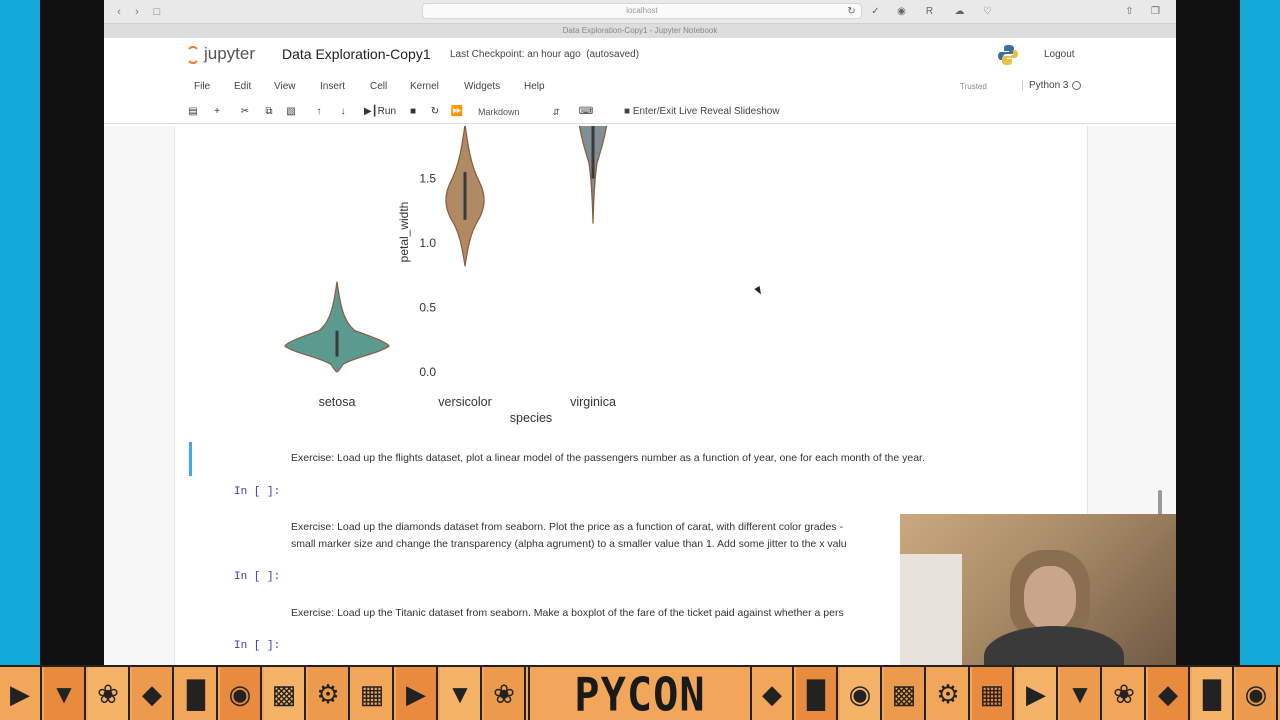  I want to click on violin-setosa, so click(337, 327).